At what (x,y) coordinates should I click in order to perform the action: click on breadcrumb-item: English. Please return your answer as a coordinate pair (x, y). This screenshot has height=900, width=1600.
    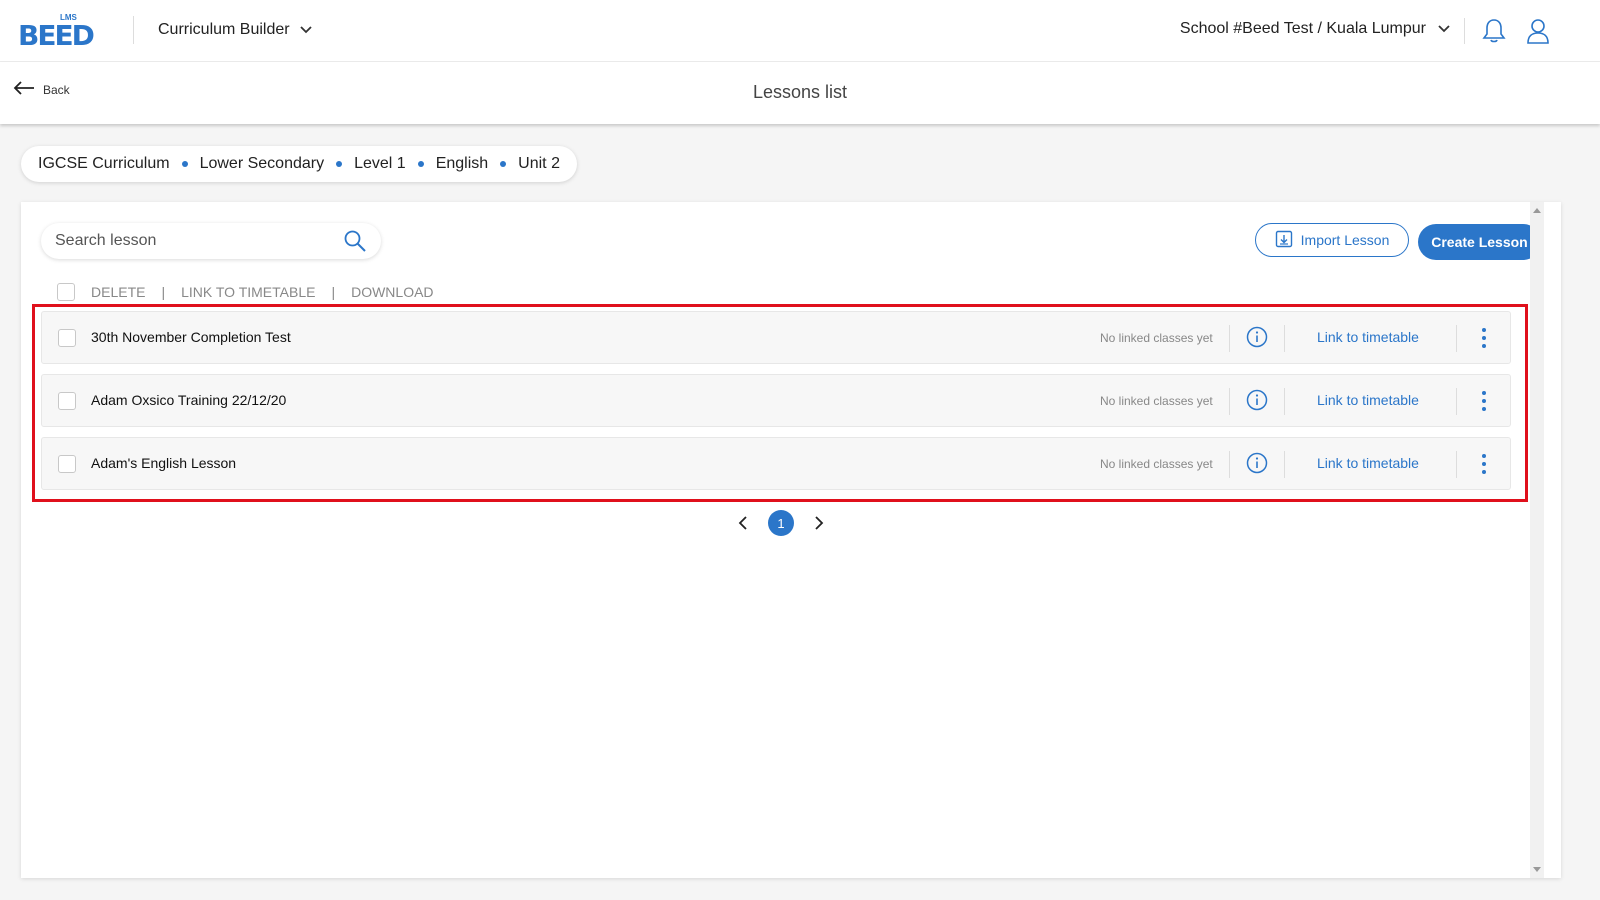
    Looking at the image, I should click on (462, 164).